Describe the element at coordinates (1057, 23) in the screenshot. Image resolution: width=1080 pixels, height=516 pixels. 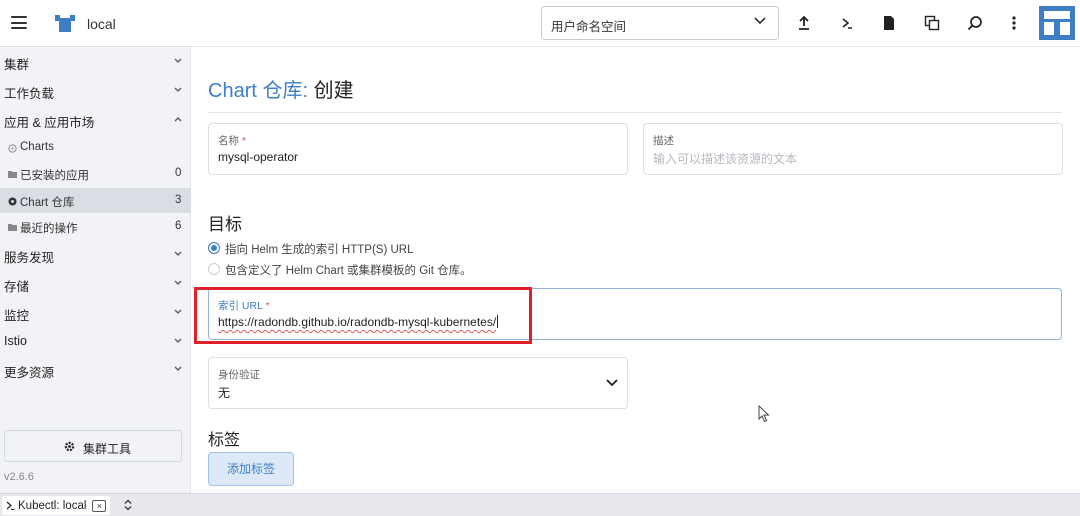
I see `rancher-brand-icon` at that location.